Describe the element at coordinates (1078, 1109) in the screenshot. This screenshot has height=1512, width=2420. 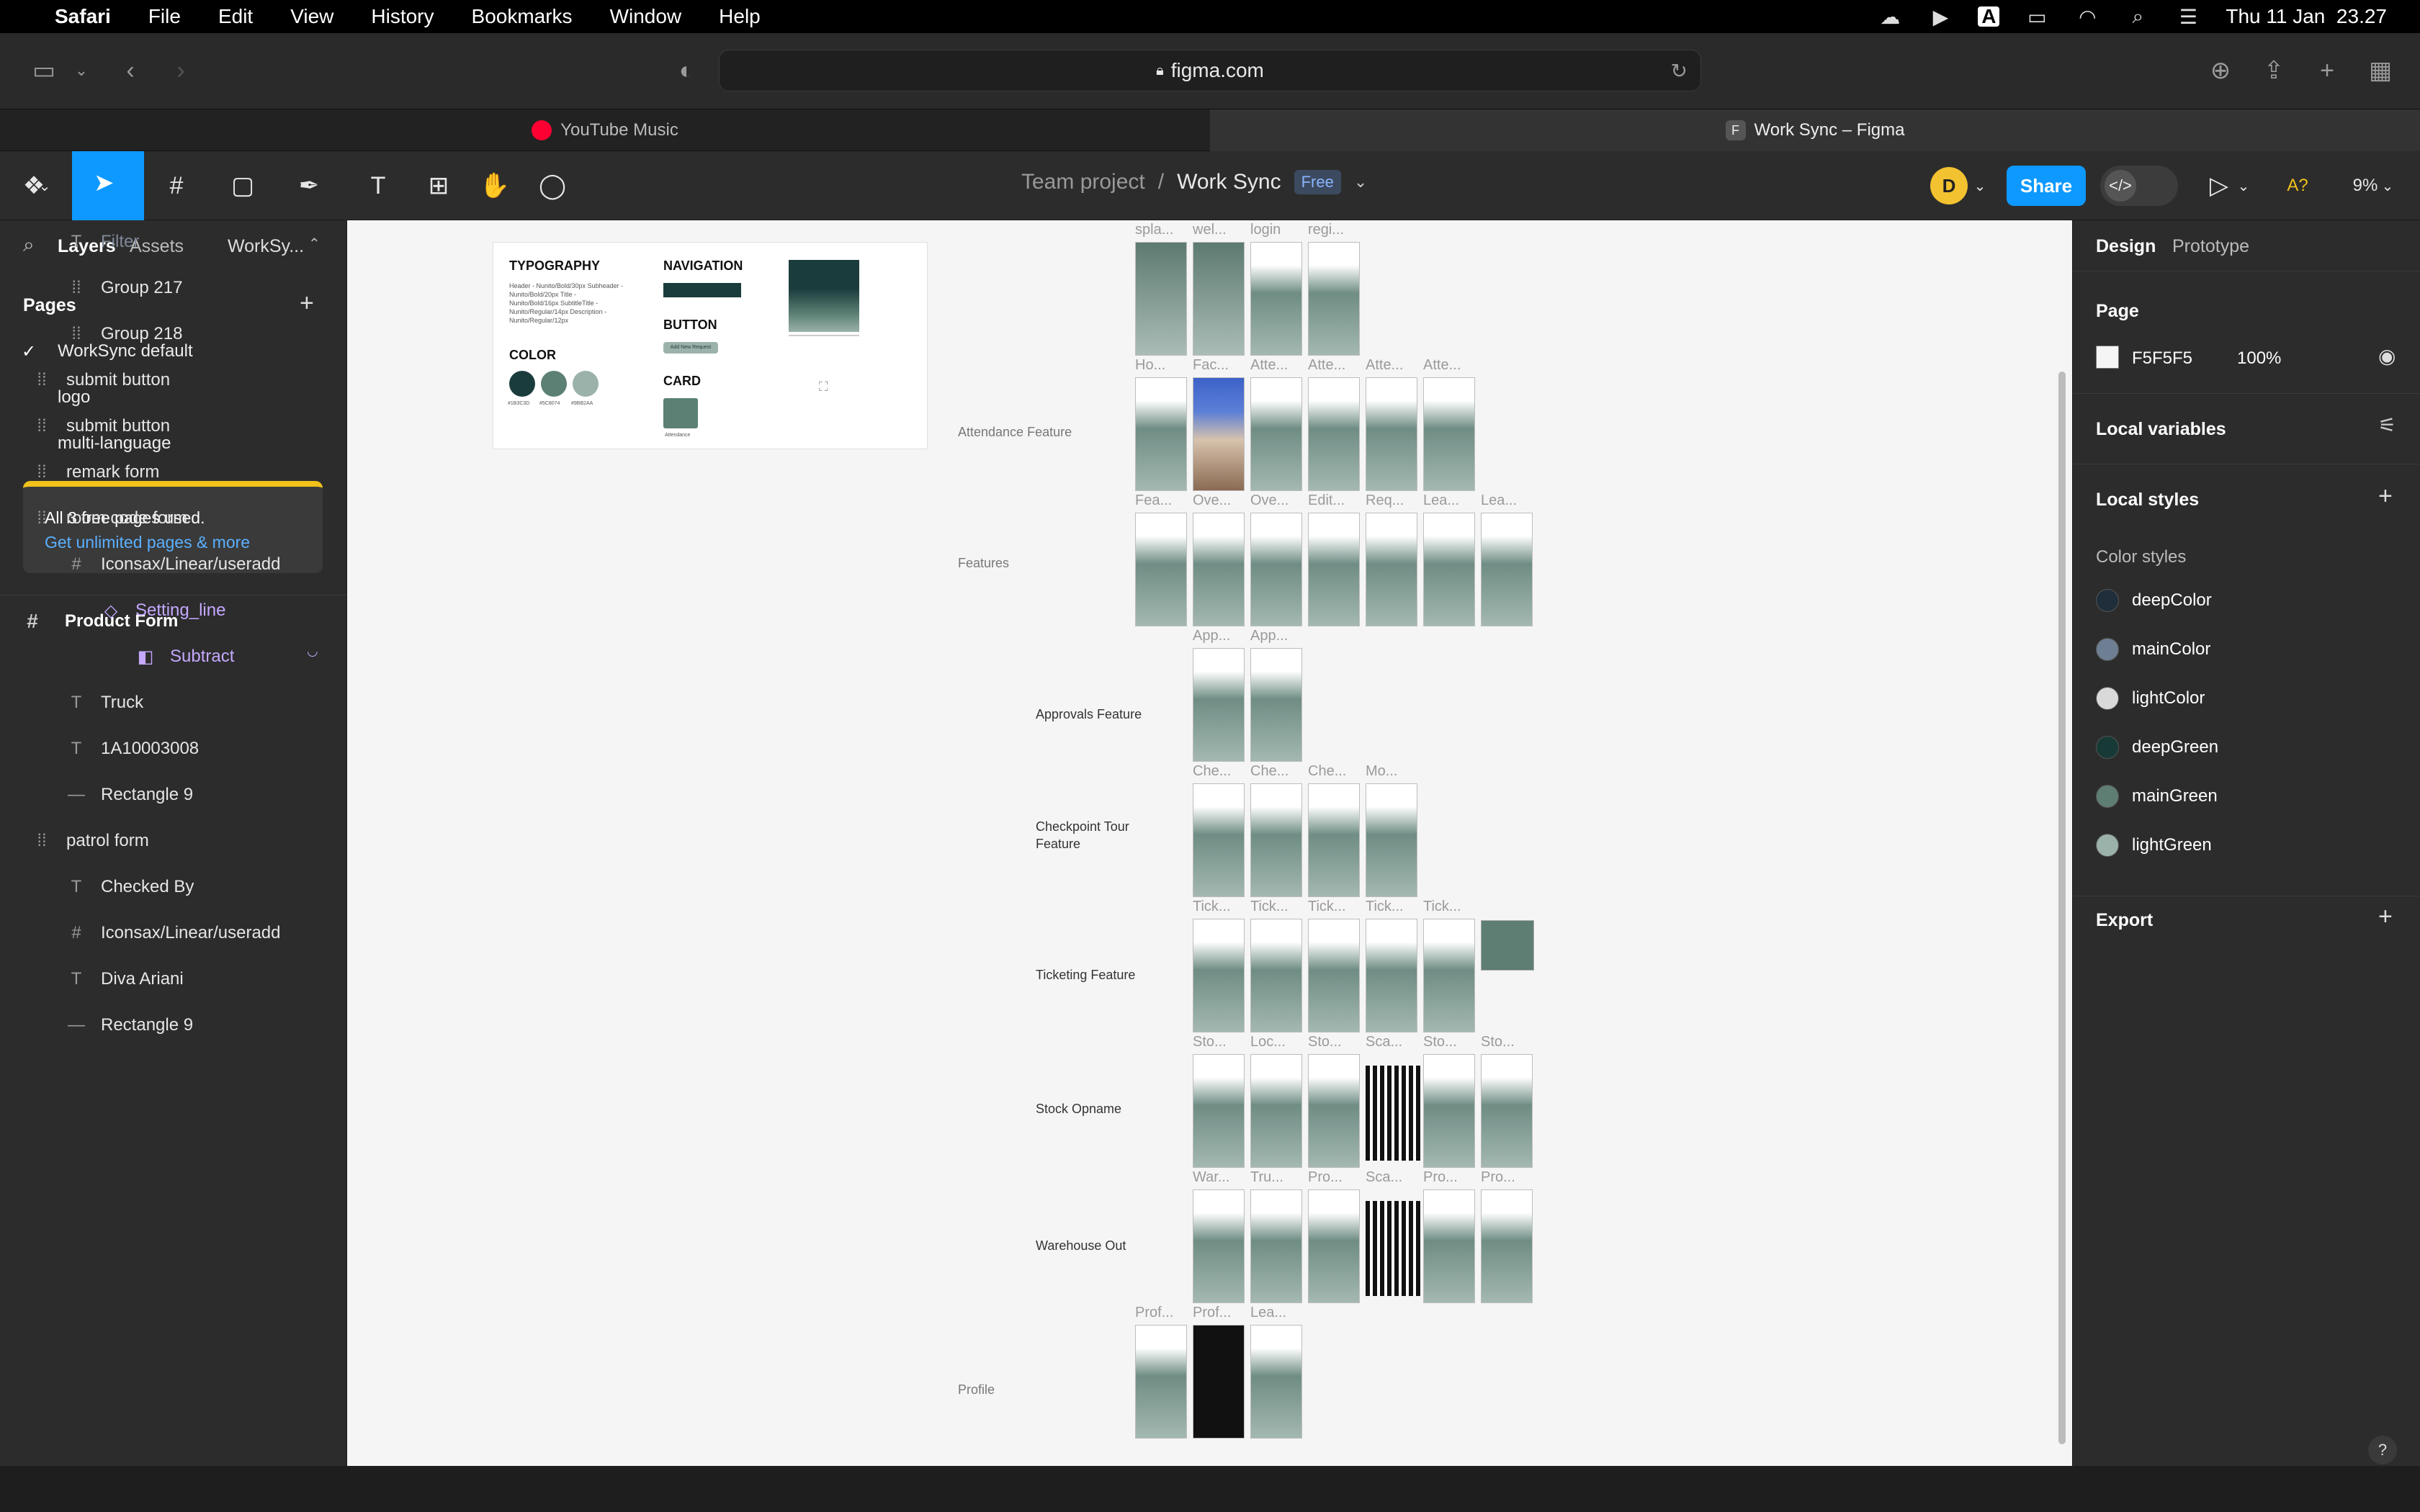
I see `section-label: Stock Opname` at that location.